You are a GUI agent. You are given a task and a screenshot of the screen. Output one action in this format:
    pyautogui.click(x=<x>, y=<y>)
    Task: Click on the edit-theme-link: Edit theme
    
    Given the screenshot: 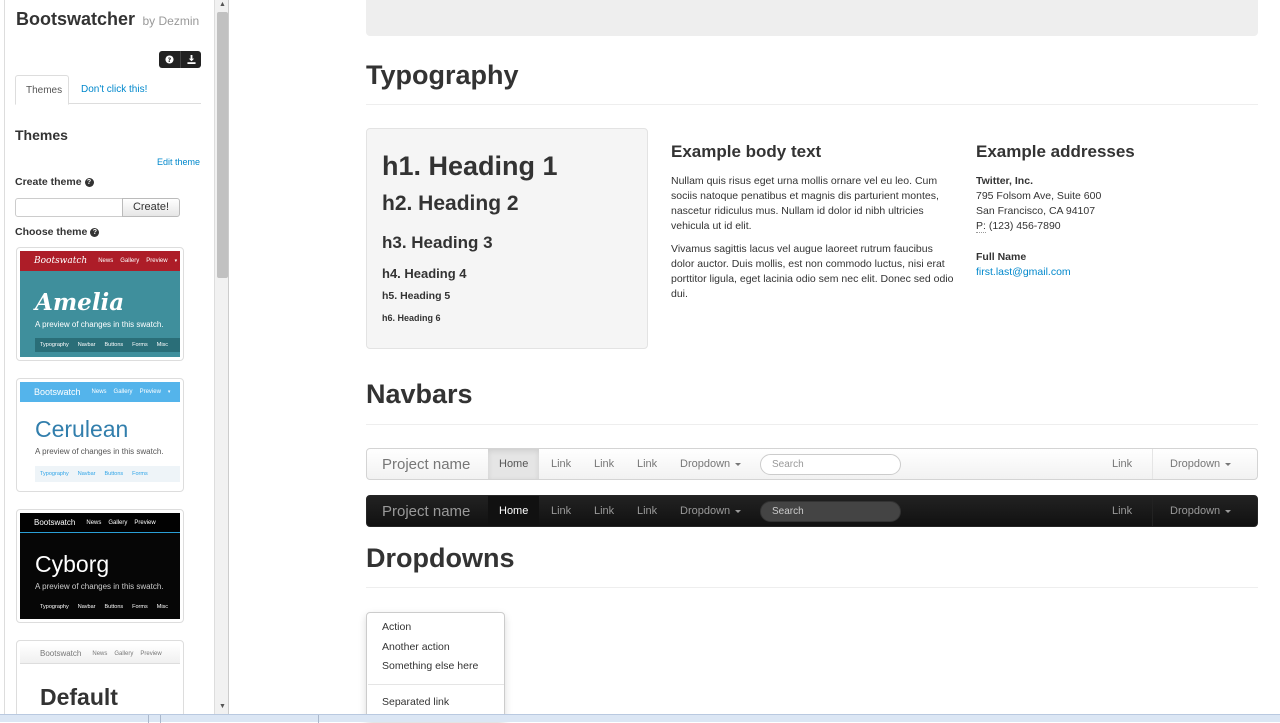 What is the action you would take?
    pyautogui.click(x=178, y=162)
    